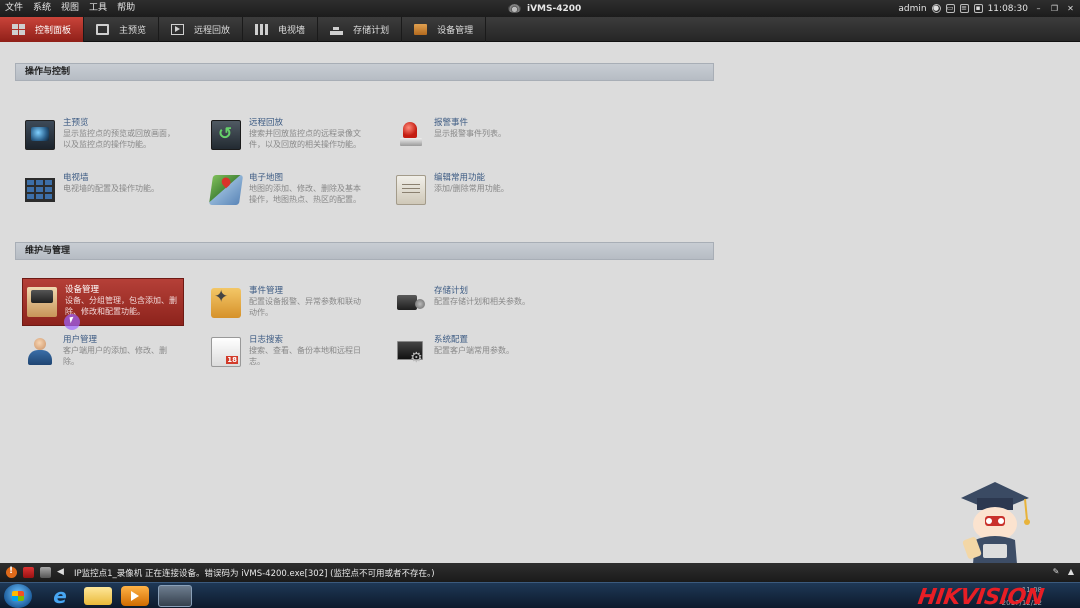 The width and height of the screenshot is (1080, 608). I want to click on minimize-button: –, so click(1038, 8).